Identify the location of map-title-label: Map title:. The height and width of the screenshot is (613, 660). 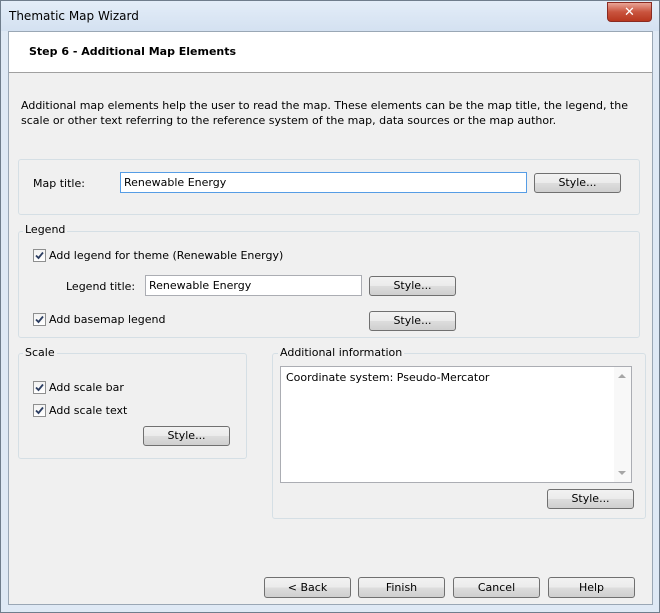
(59, 183).